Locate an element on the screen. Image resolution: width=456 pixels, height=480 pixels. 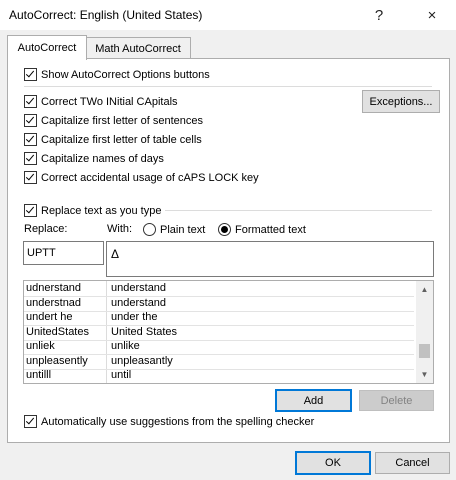
cancel-button-label: Cancel is located at coordinates (412, 463).